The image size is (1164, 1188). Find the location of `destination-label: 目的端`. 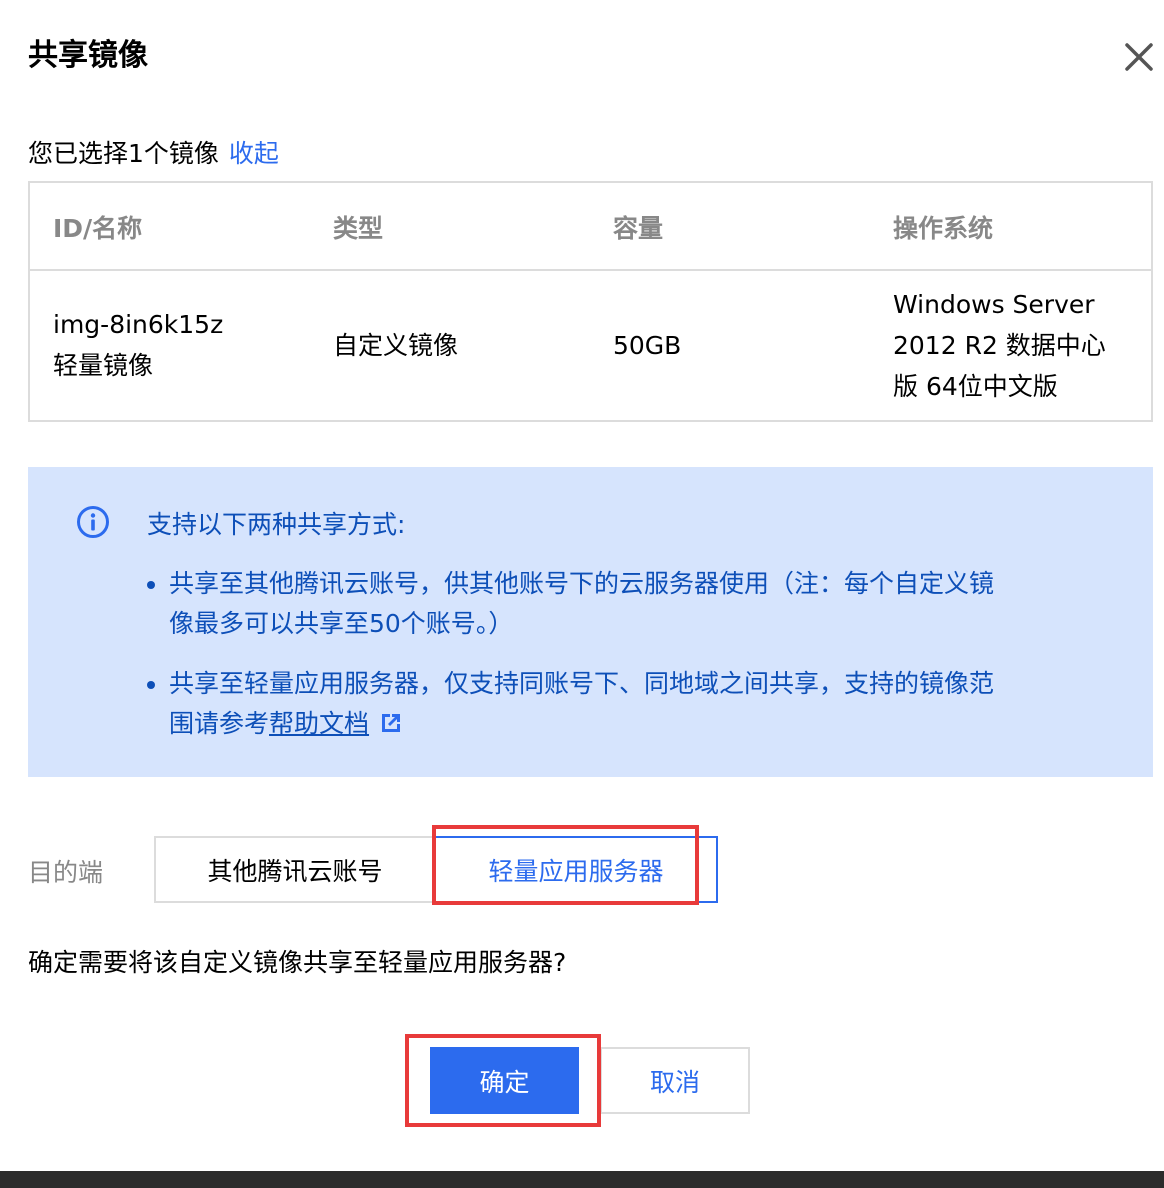

destination-label: 目的端 is located at coordinates (66, 872).